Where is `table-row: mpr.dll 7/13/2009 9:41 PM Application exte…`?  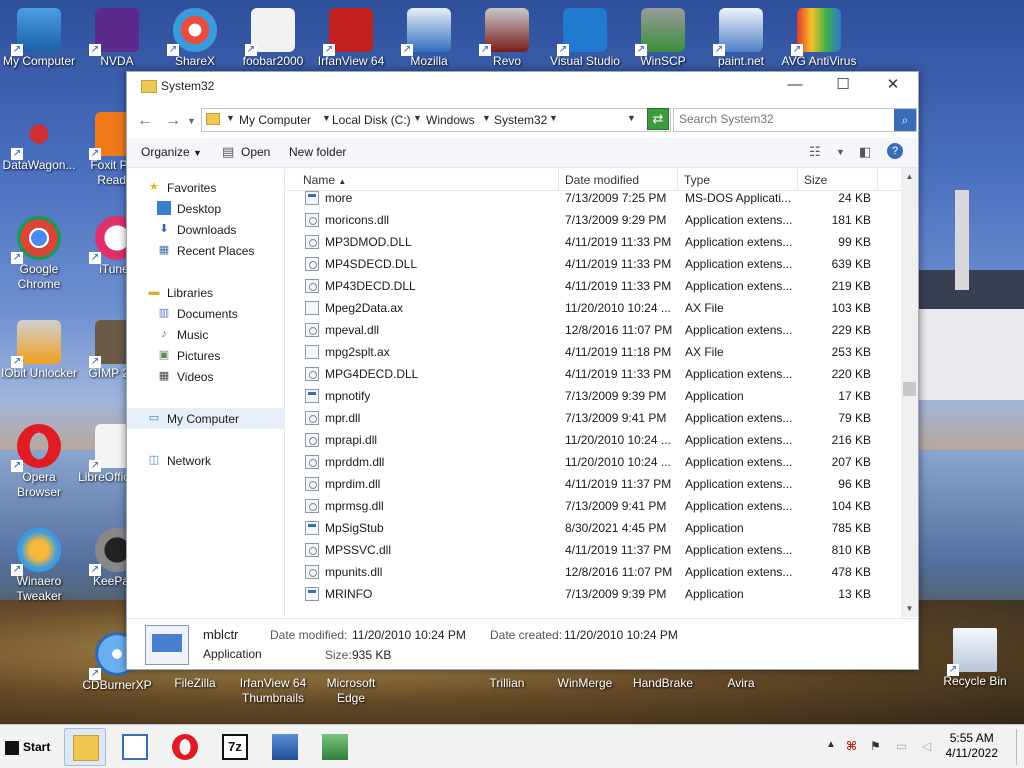
table-row: mpr.dll 7/13/2009 9:41 PM Application exte… is located at coordinates (595, 418).